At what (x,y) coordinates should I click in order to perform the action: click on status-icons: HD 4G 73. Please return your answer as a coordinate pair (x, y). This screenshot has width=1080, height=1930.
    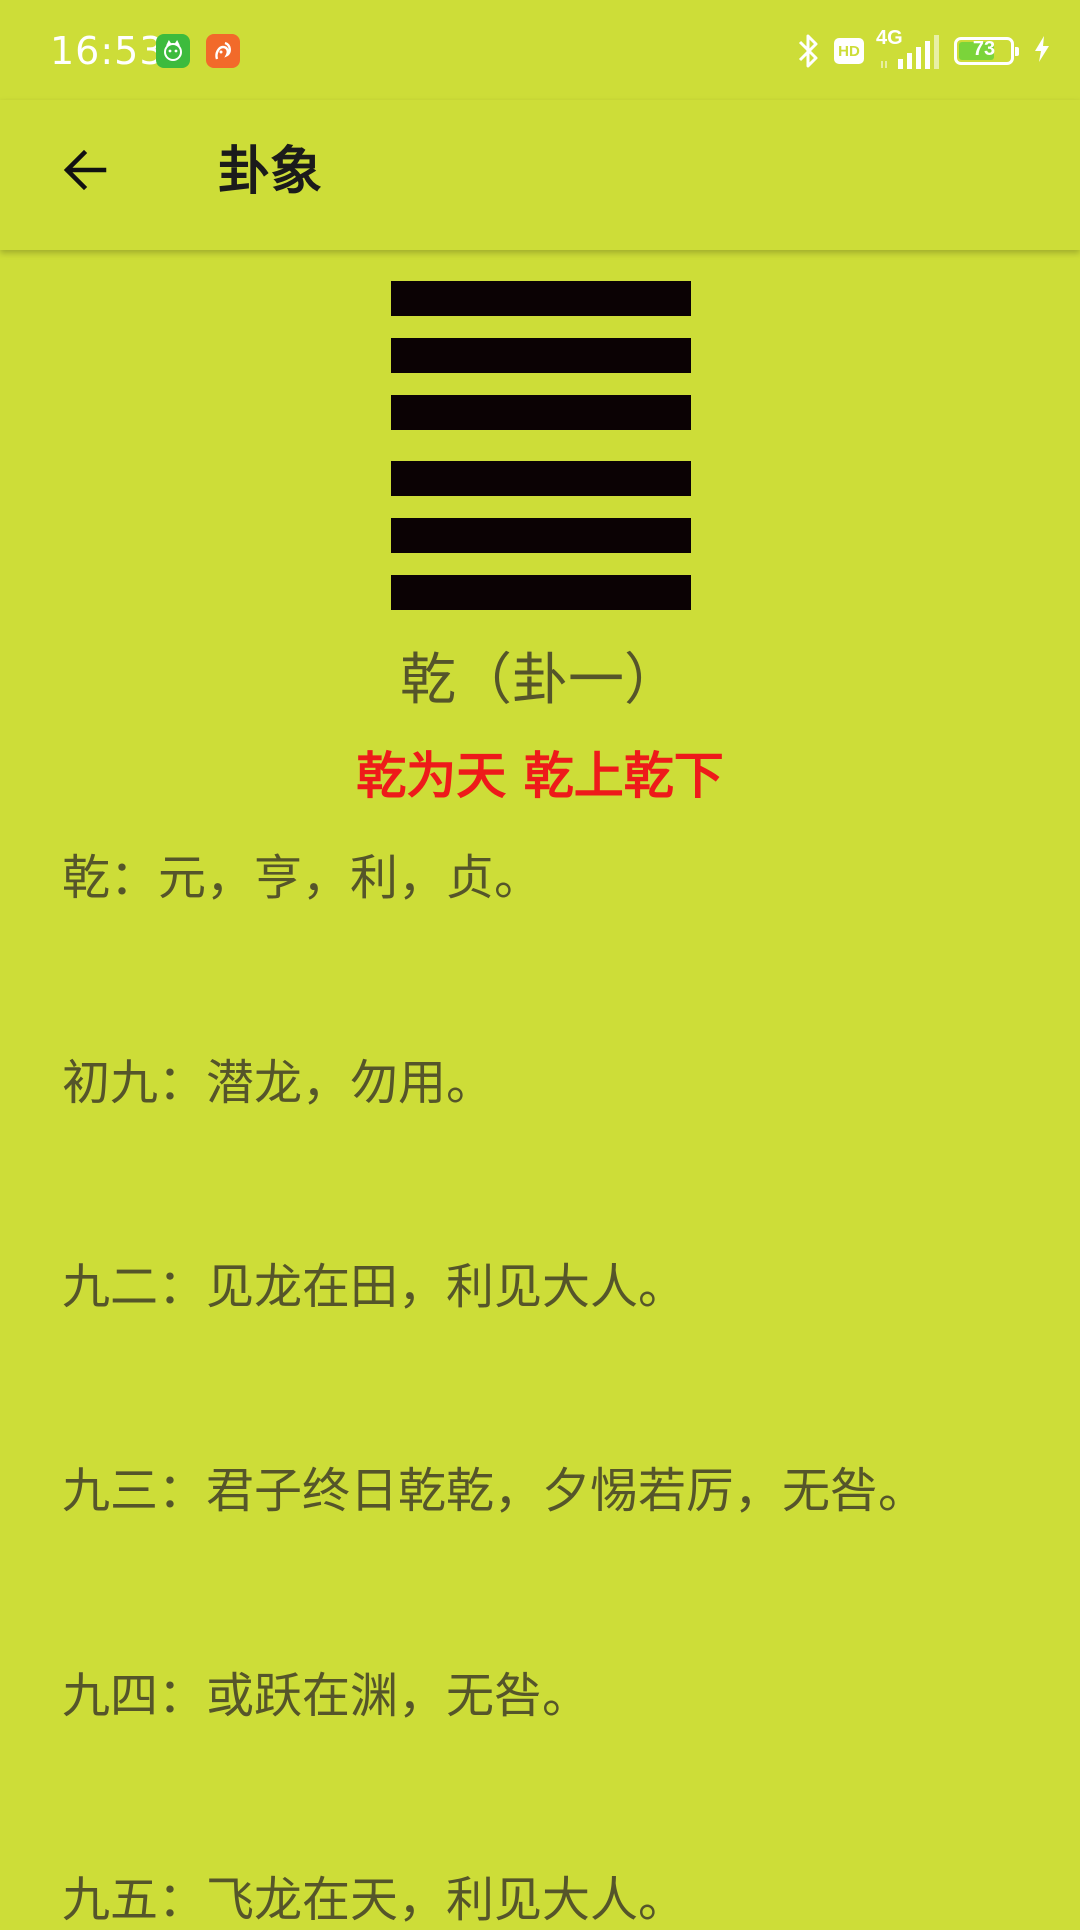
    Looking at the image, I should click on (924, 49).